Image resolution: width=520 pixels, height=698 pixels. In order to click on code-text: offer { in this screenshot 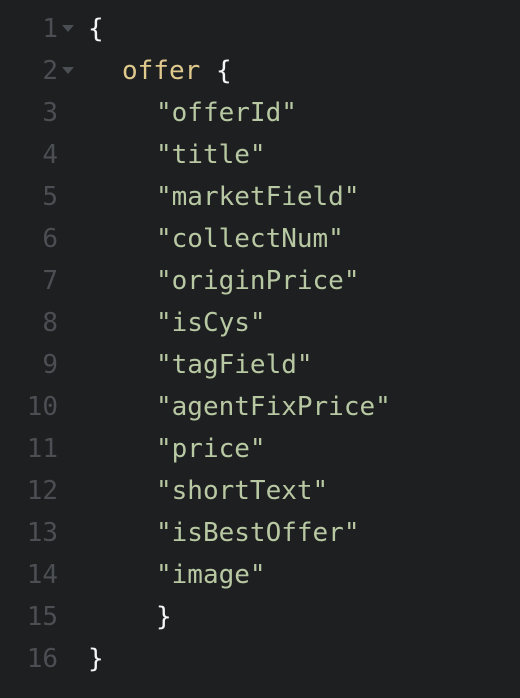, I will do `click(177, 71)`.